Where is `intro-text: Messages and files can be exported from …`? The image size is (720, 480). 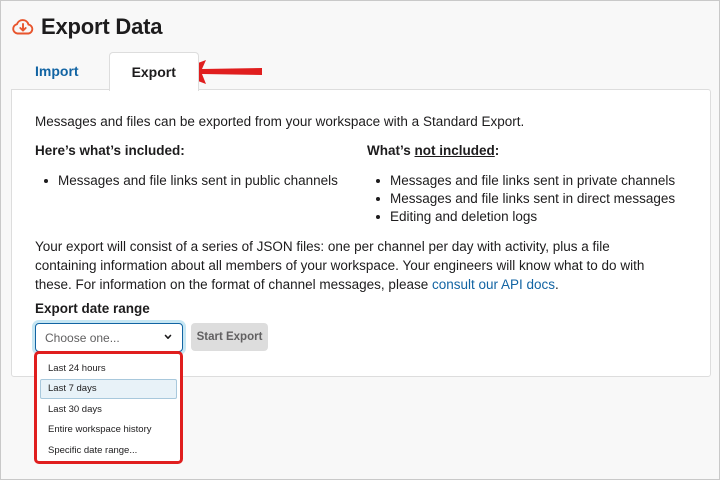 intro-text: Messages and files can be exported from … is located at coordinates (280, 121).